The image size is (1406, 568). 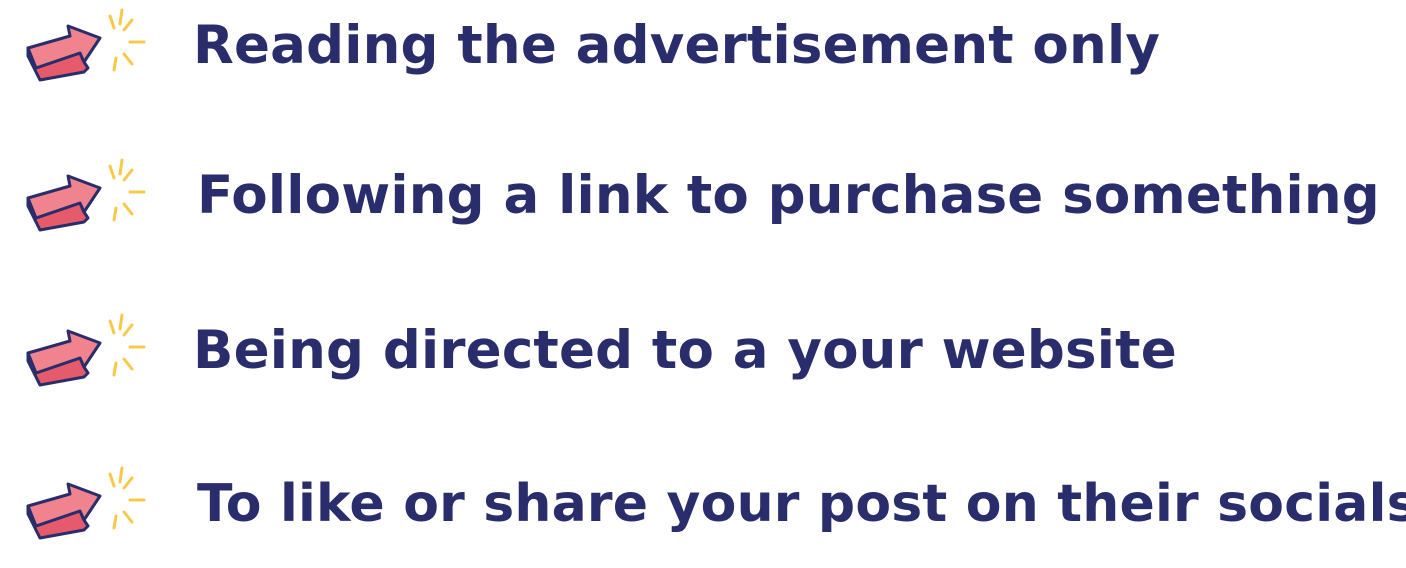 I want to click on list-item-label: Being directed to a your website, so click(x=685, y=350).